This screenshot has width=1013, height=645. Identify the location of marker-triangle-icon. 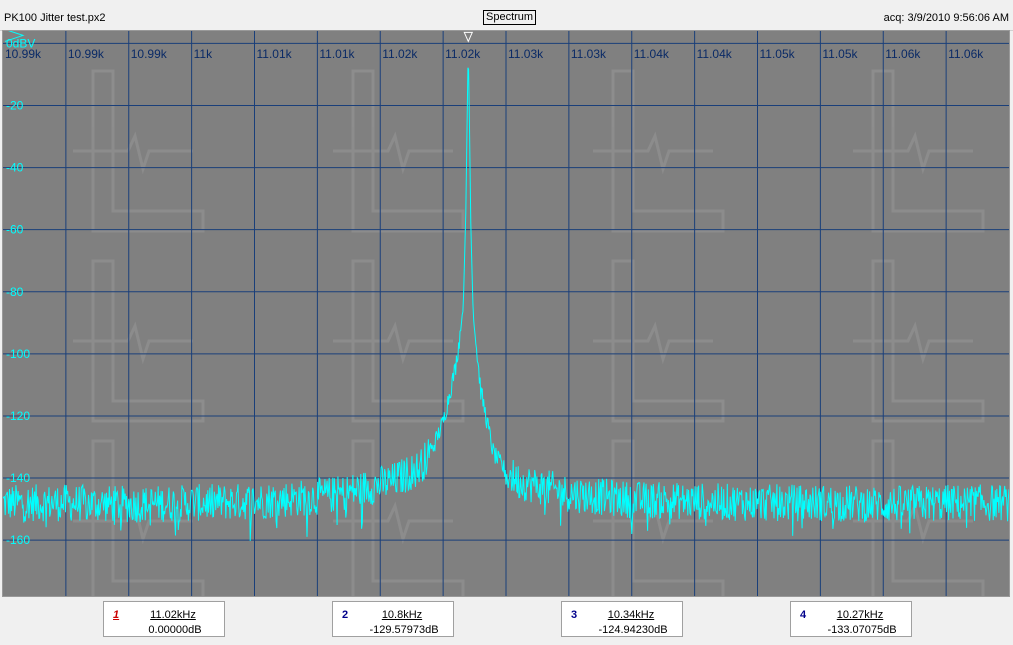
(468, 37).